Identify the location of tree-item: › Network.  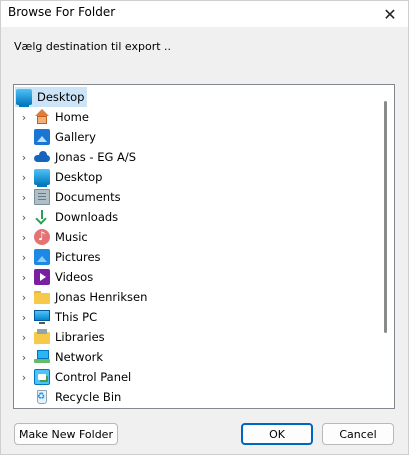
(60, 357).